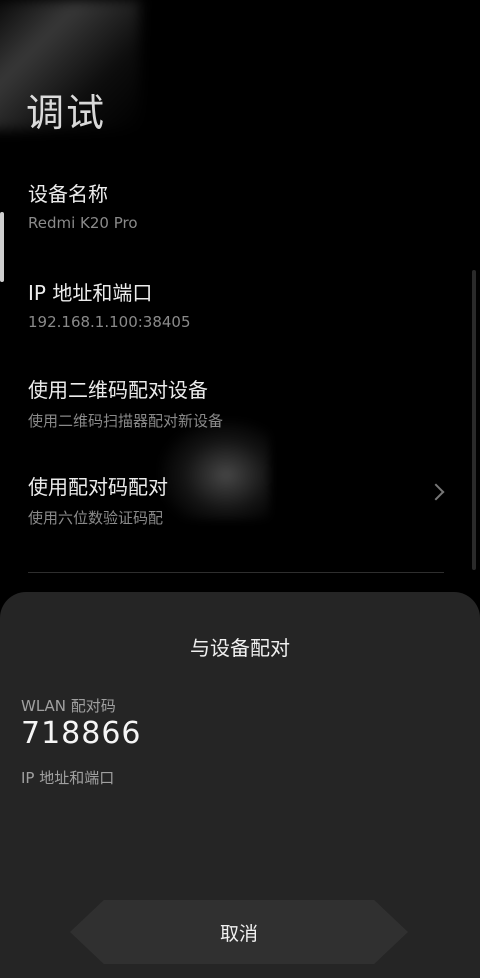  I want to click on list-item-qr-pair: 使用二维码配对设备 使用二维码扫描器配对新设备, so click(125, 402).